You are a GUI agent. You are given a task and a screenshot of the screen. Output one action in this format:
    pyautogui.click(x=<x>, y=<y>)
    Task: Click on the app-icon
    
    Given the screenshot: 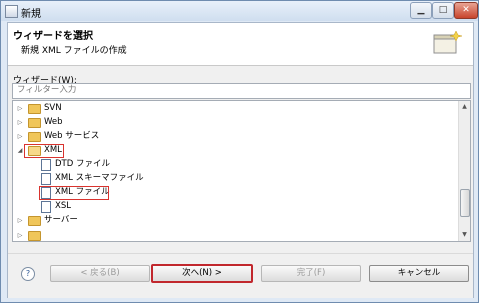 What is the action you would take?
    pyautogui.click(x=11, y=11)
    